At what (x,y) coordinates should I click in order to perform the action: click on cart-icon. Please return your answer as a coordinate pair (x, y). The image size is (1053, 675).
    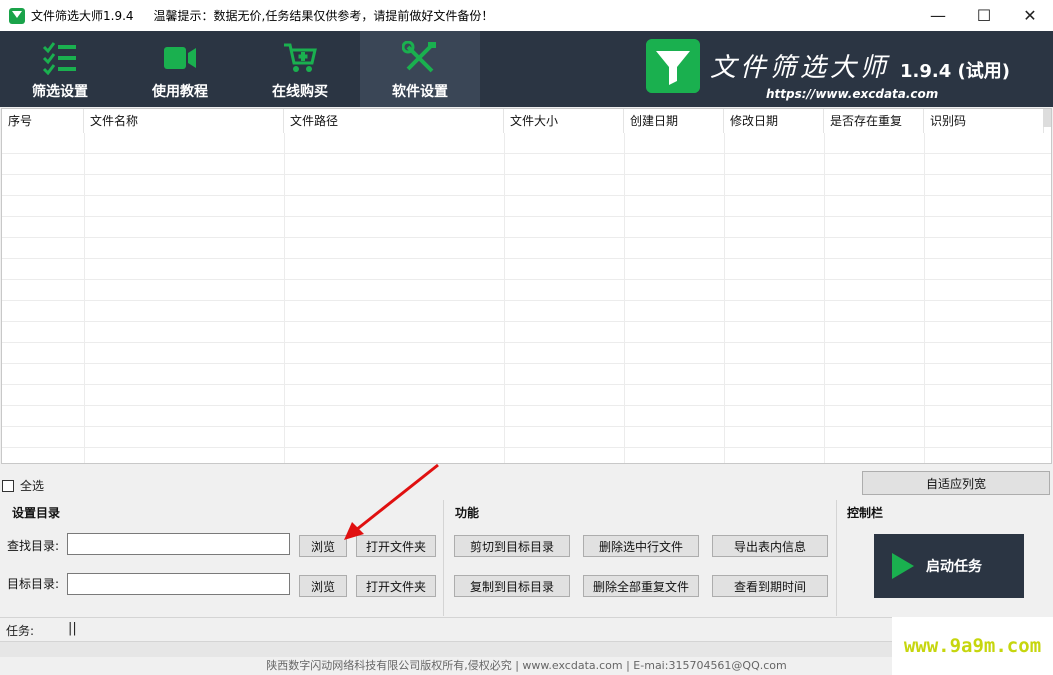
    Looking at the image, I should click on (300, 57).